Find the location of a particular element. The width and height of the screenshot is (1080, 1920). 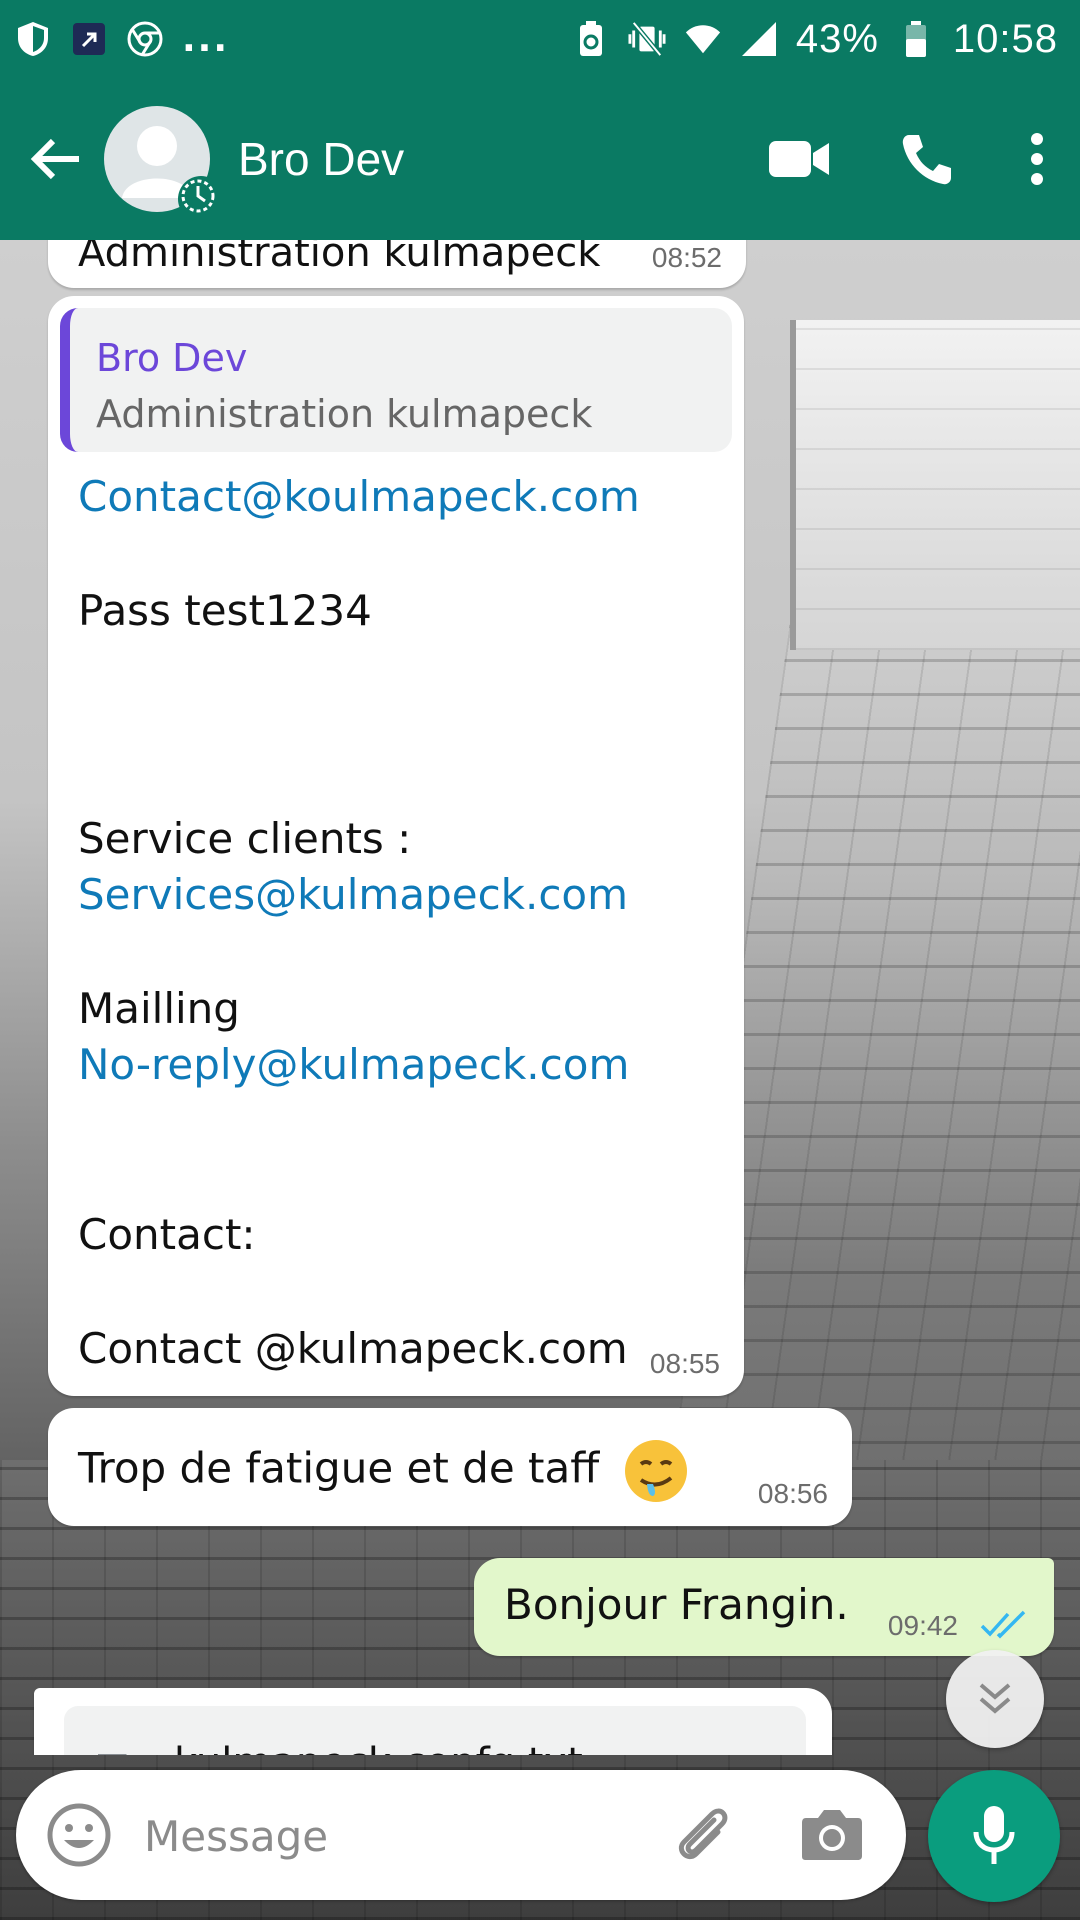

smiley-icon is located at coordinates (79, 1835).